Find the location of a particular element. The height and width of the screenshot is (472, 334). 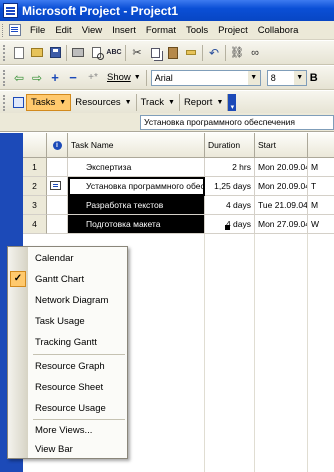

indicator-cell is located at coordinates (57, 186).